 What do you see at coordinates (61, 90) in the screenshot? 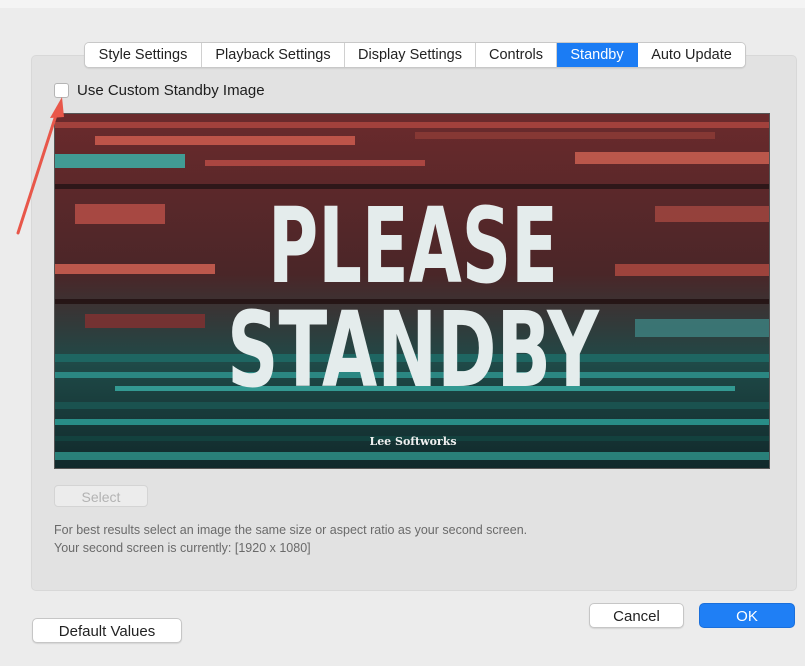
I see `custom-image-checkbox` at bounding box center [61, 90].